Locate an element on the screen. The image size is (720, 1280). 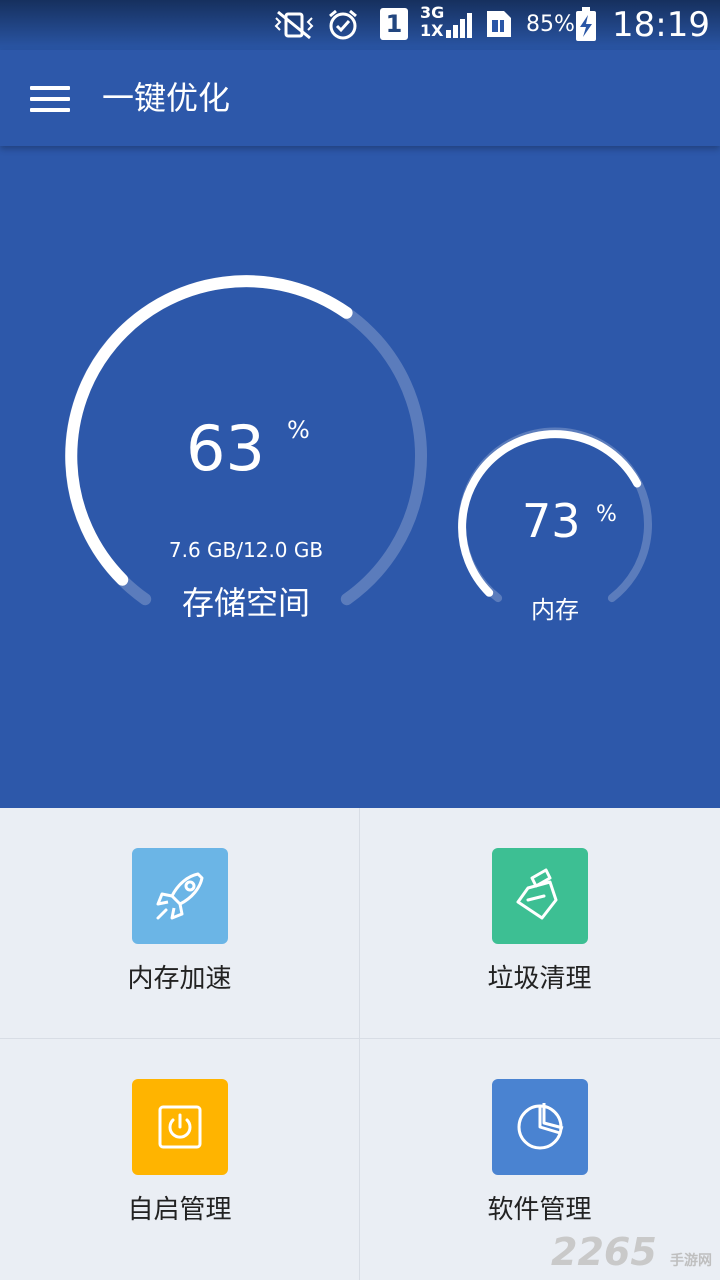
signal-icon is located at coordinates (460, 30).